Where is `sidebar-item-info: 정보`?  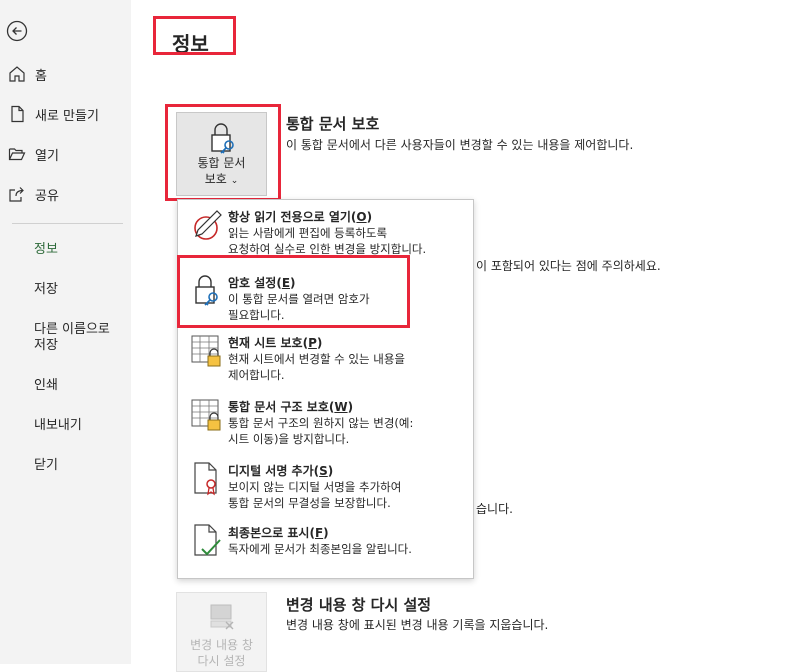 sidebar-item-info: 정보 is located at coordinates (46, 250).